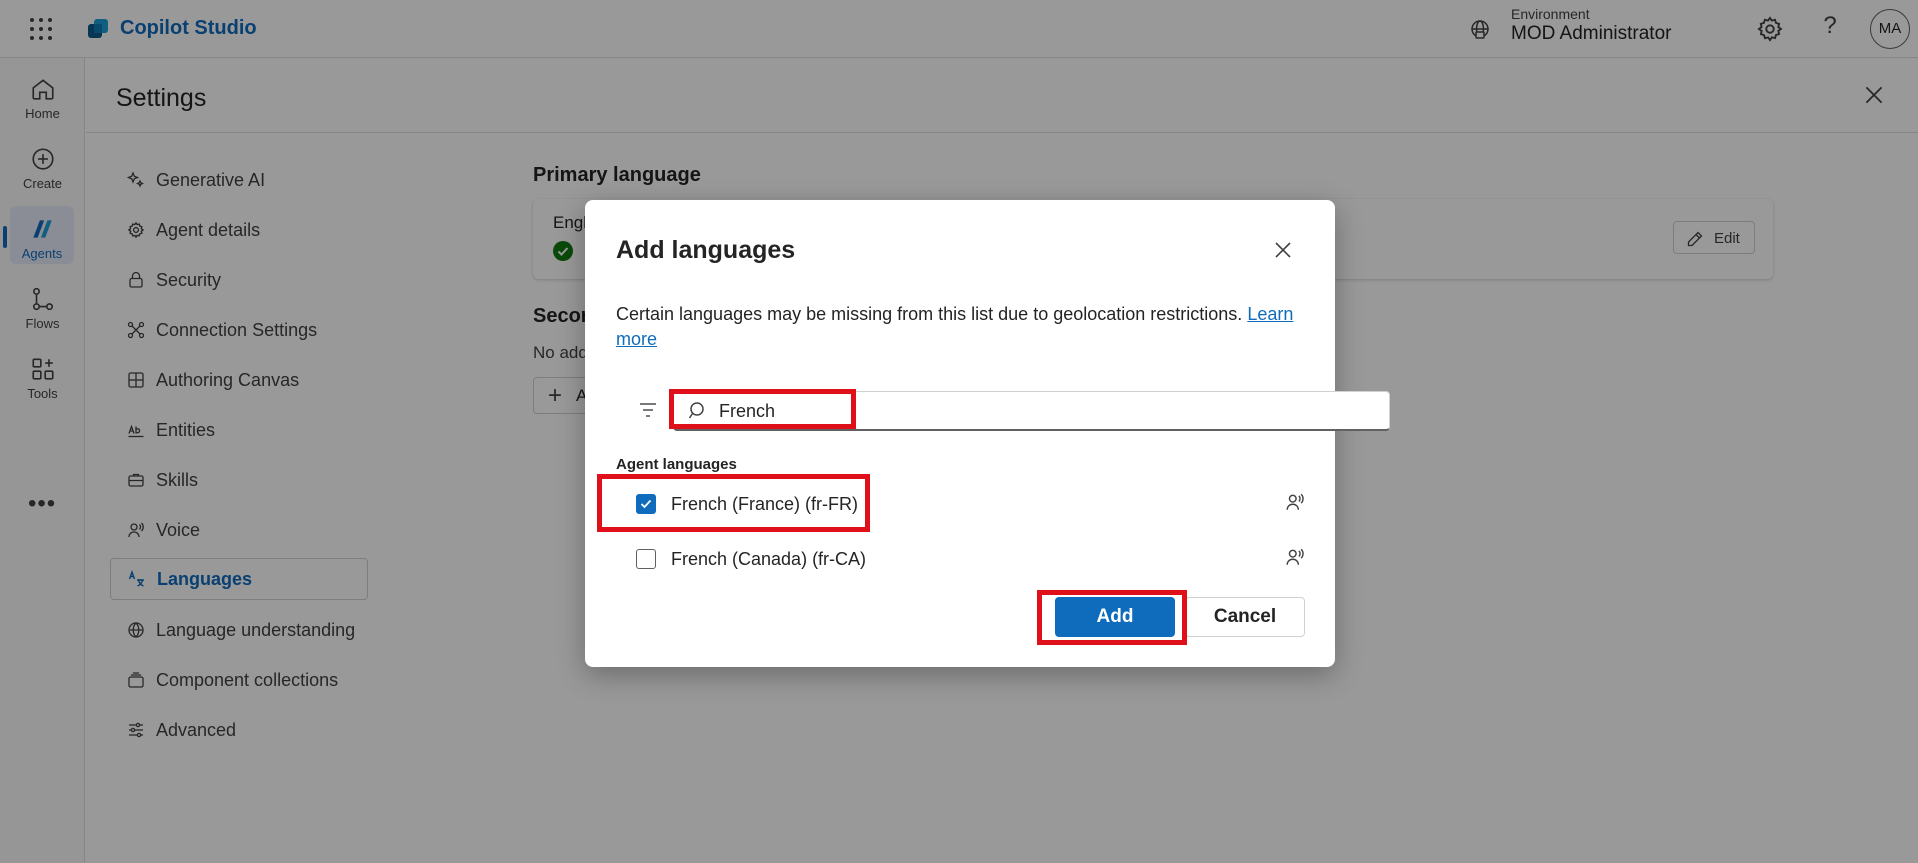 The image size is (1918, 863). Describe the element at coordinates (648, 410) in the screenshot. I see `filter-icon` at that location.